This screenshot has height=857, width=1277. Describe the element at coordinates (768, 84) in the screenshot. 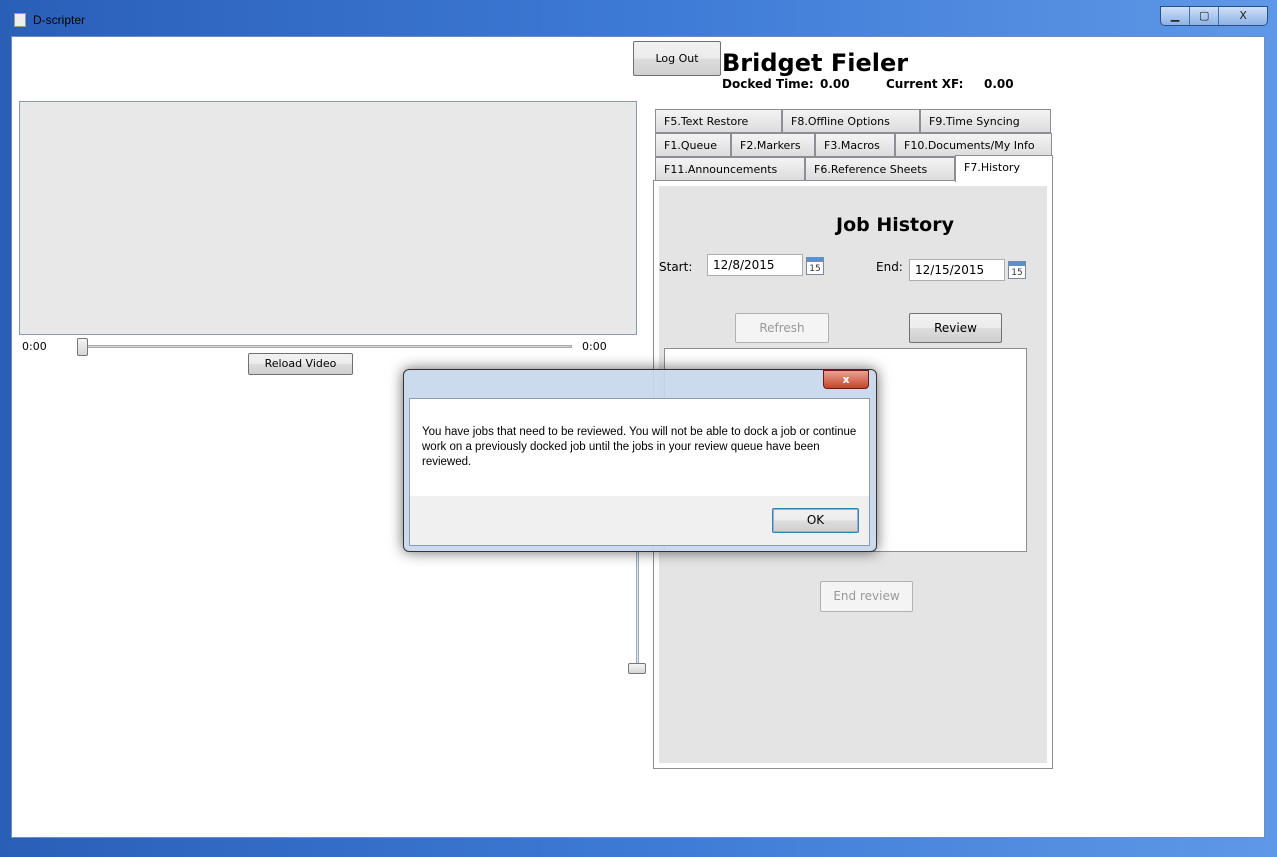

I see `docked-time-label: Docked Time:` at that location.